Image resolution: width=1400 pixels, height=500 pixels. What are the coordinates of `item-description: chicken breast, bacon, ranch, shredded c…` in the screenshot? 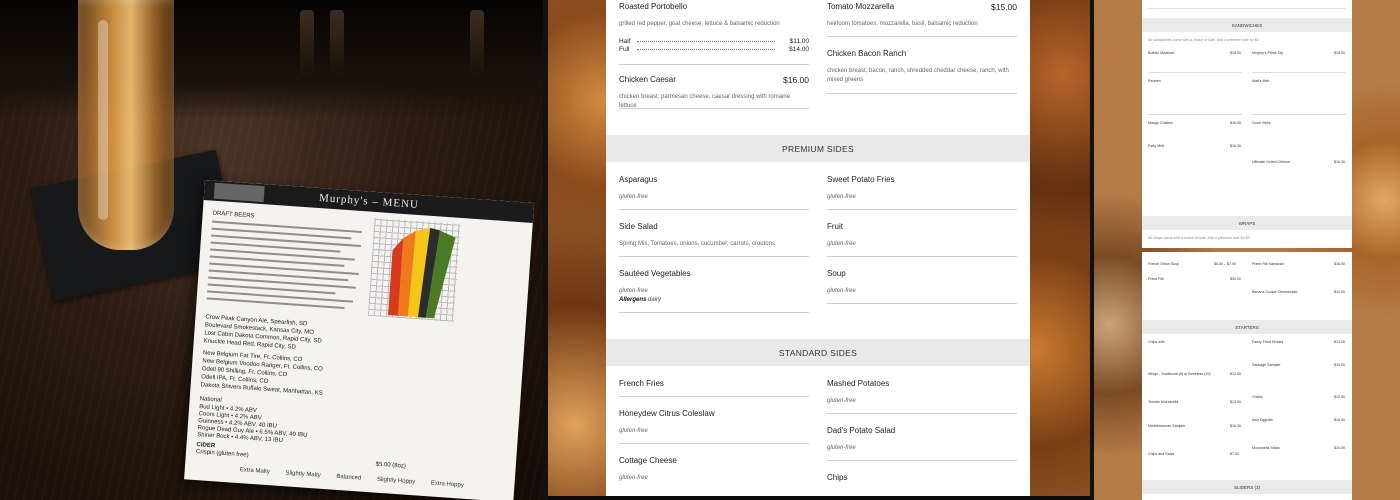 It's located at (918, 75).